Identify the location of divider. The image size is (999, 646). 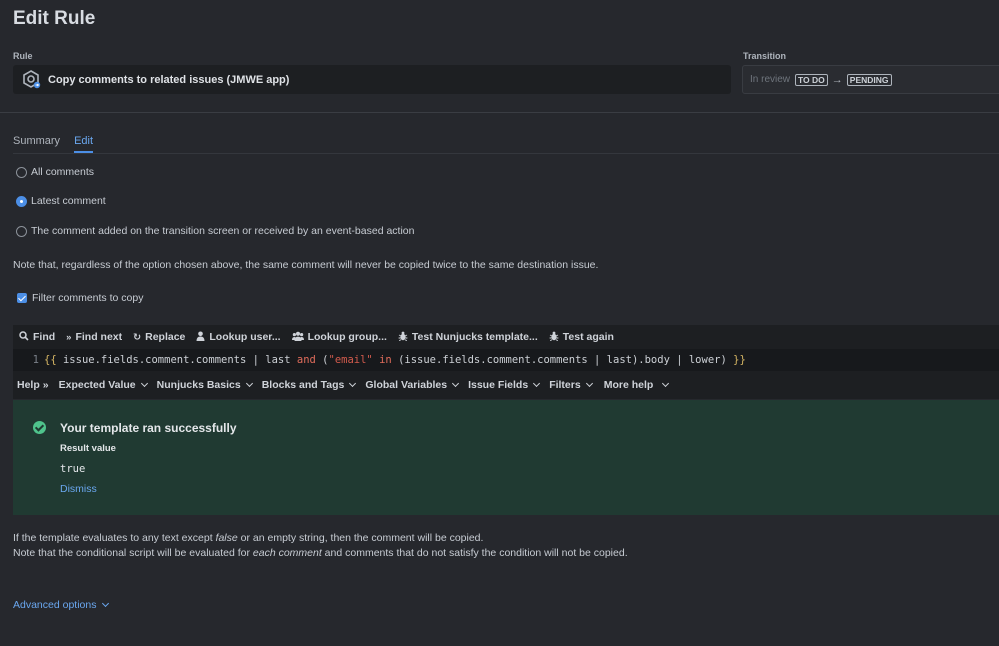
(499, 112).